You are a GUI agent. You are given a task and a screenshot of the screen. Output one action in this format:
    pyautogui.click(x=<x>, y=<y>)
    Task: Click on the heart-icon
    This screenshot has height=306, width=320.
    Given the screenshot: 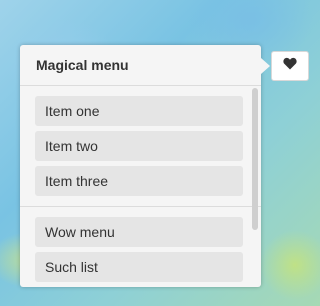 What is the action you would take?
    pyautogui.click(x=290, y=66)
    